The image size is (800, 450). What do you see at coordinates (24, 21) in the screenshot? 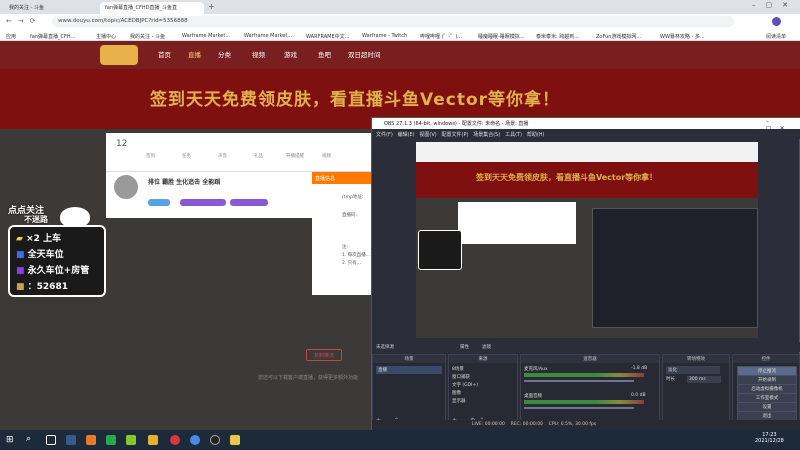
I see `nav-arrows-icon: ←→⟳` at bounding box center [24, 21].